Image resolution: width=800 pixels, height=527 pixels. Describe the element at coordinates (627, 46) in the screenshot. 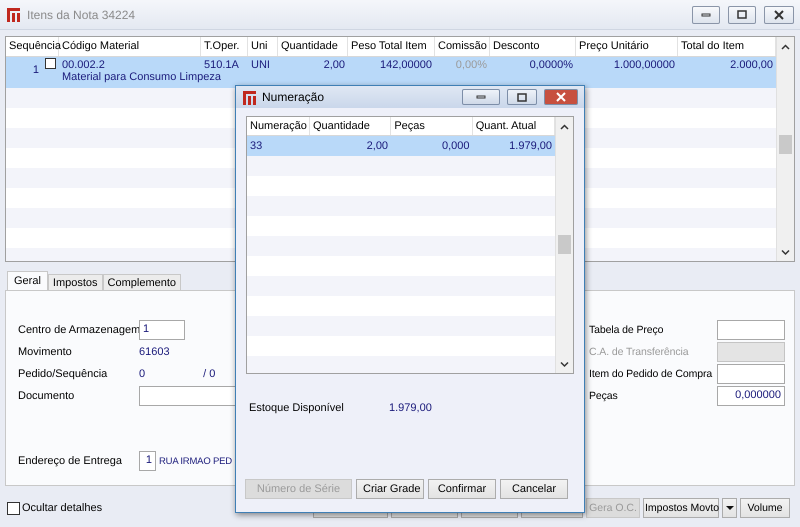

I see `column-header: Preço Unitário` at that location.